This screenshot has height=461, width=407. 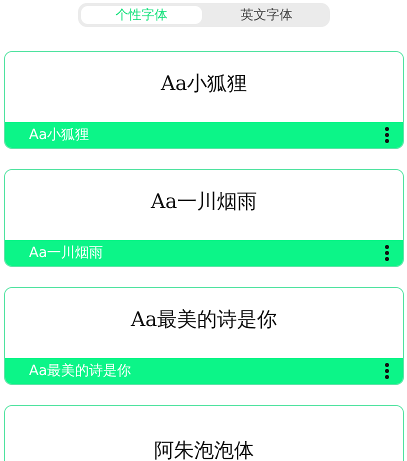 What do you see at coordinates (266, 15) in the screenshot?
I see `tab: 英文字体` at bounding box center [266, 15].